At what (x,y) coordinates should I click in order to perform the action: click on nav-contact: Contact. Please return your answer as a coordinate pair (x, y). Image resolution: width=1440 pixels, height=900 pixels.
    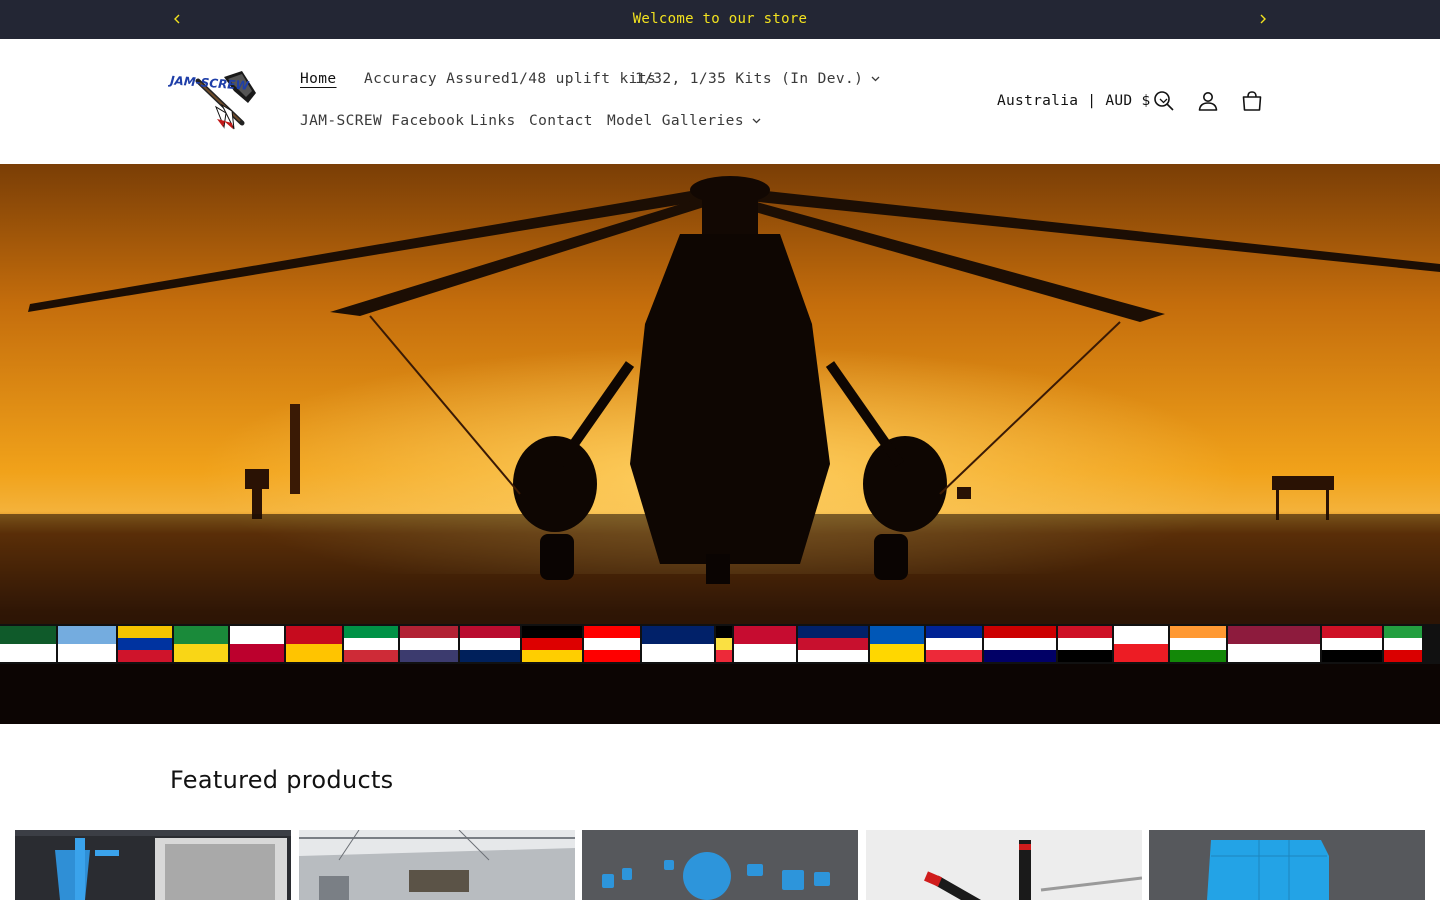
    Looking at the image, I should click on (561, 121).